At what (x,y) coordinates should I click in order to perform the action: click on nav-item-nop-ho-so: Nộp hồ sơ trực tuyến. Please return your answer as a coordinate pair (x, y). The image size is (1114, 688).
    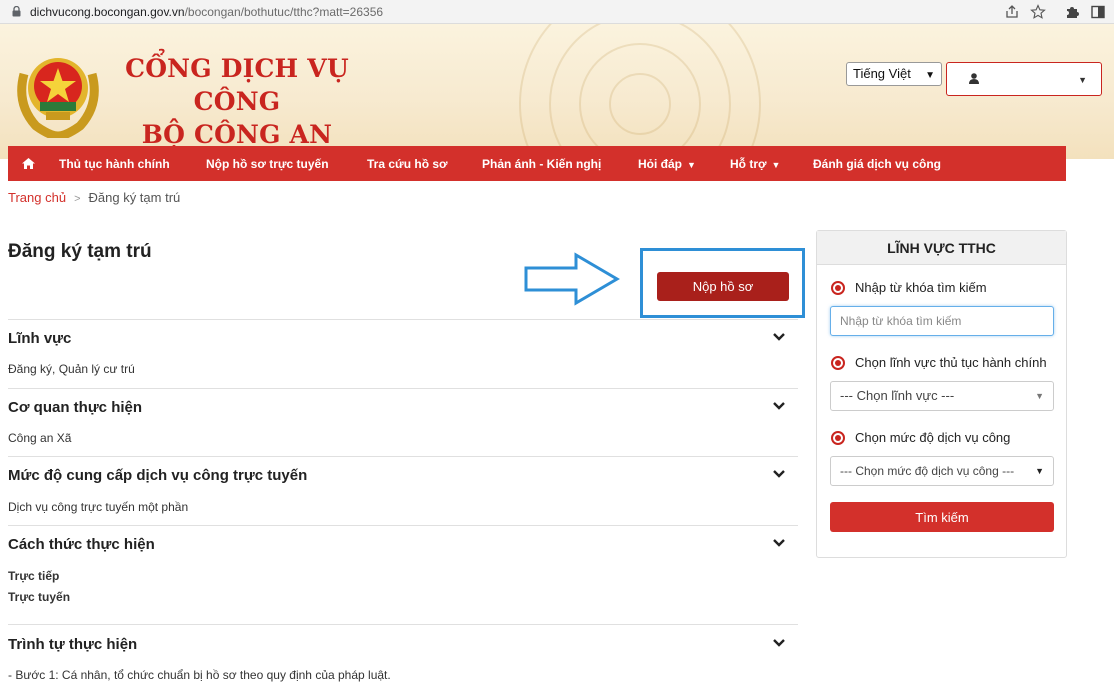
    Looking at the image, I should click on (267, 164).